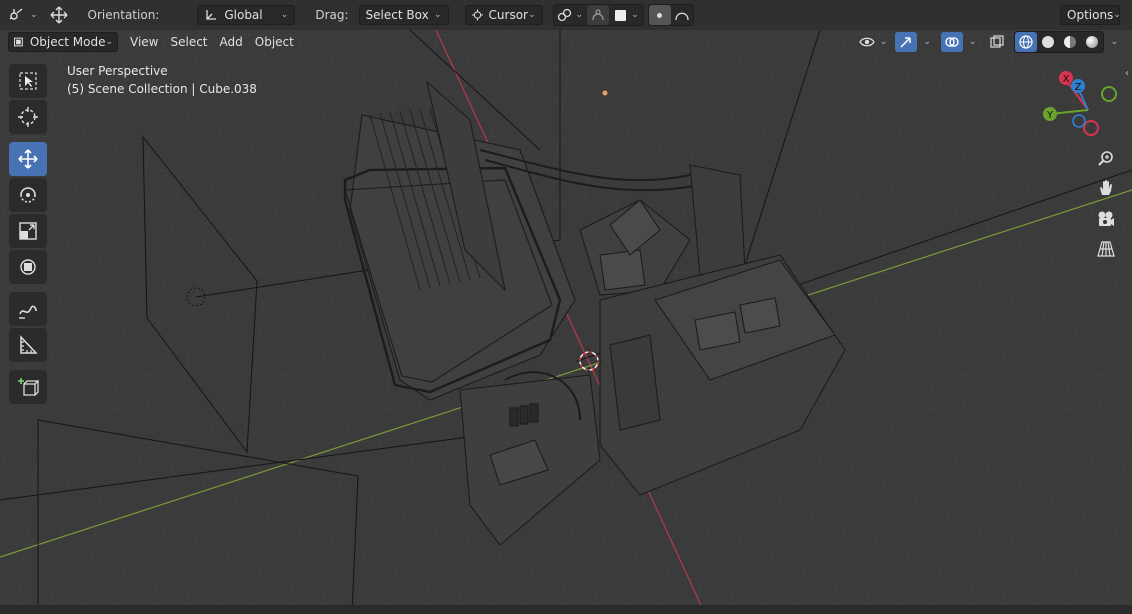 Image resolution: width=1132 pixels, height=614 pixels. I want to click on gizmo-toggle-button, so click(906, 41).